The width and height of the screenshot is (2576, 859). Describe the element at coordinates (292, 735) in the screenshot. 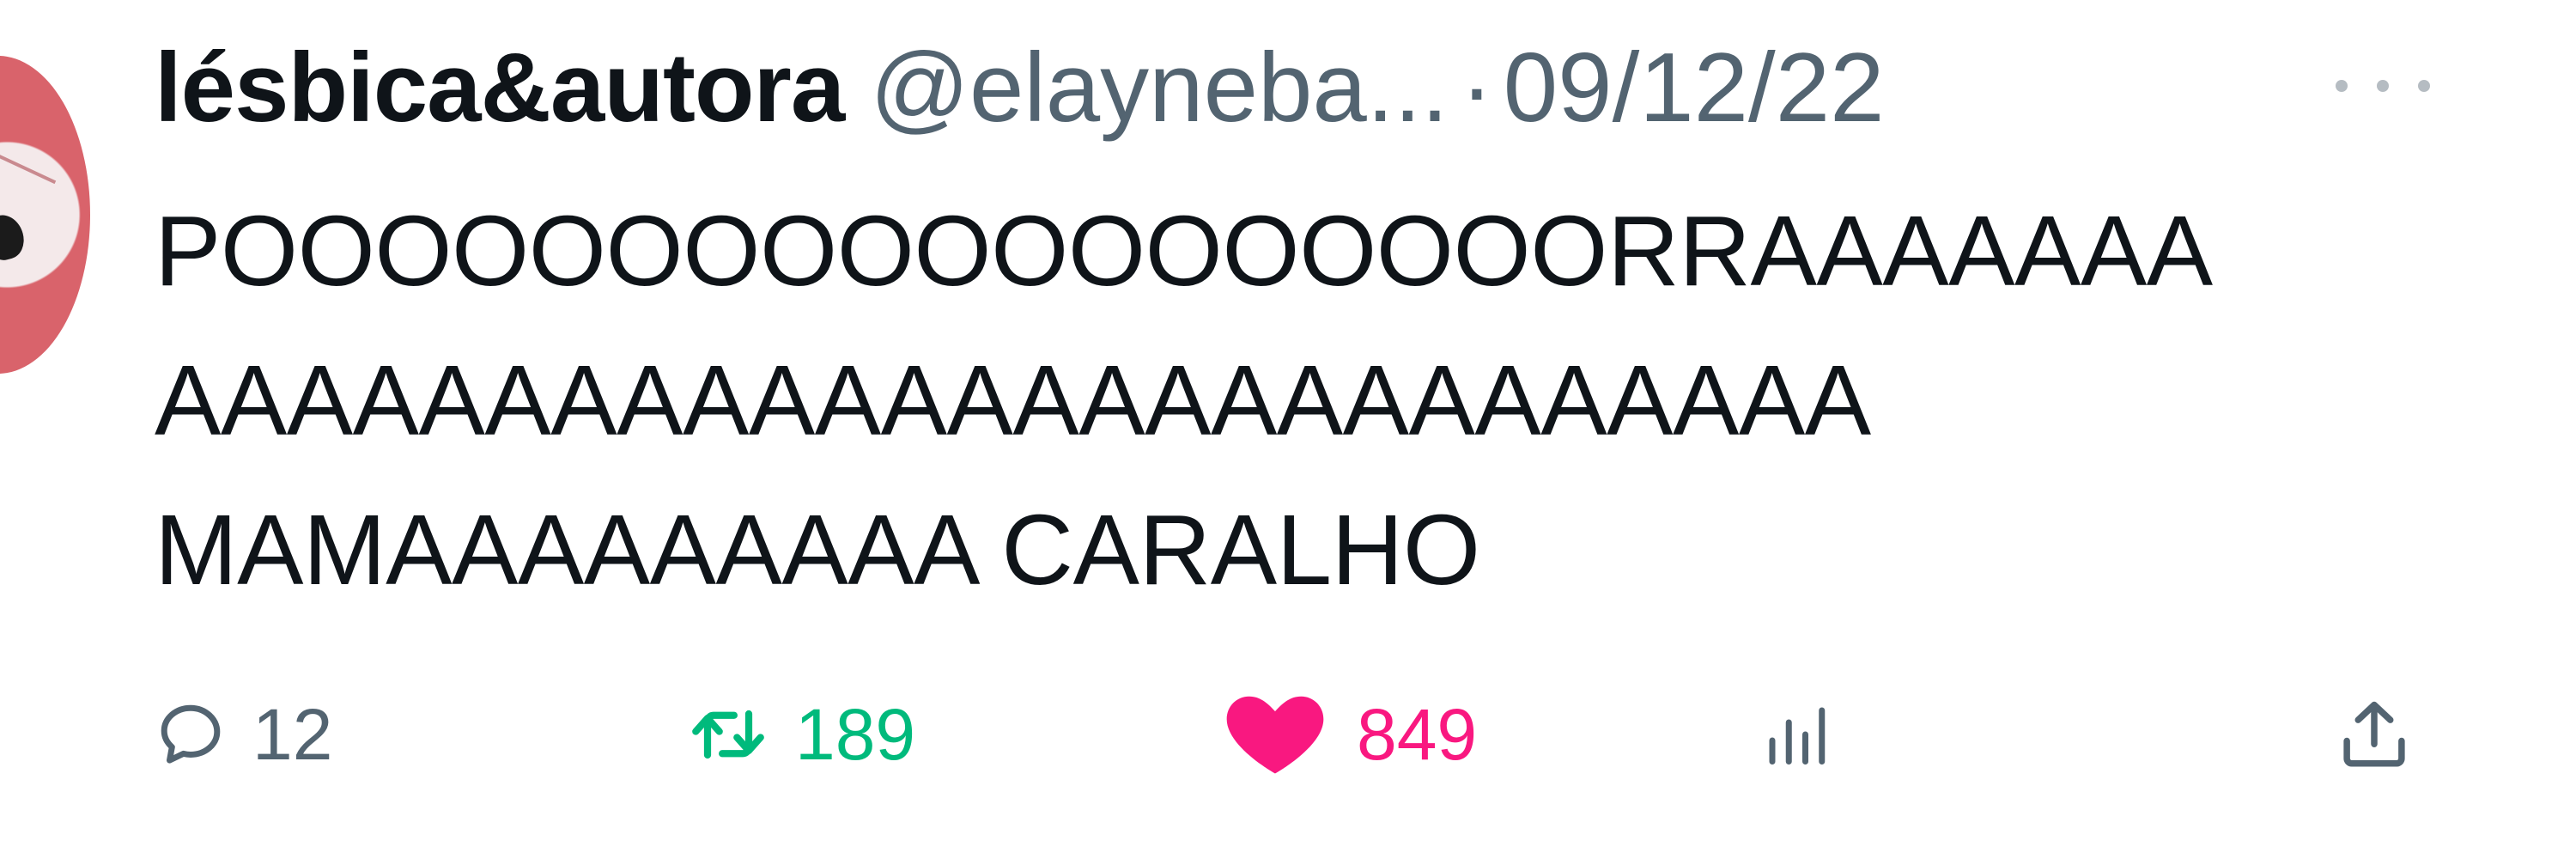

I see `reply-count: 12` at that location.